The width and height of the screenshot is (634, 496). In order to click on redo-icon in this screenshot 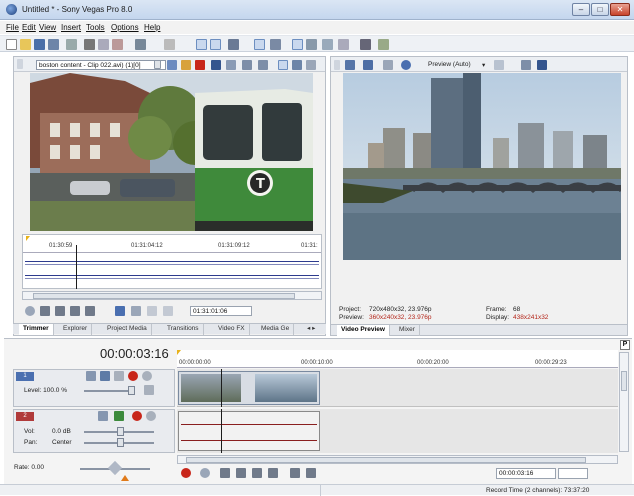, I will do `click(169, 44)`.